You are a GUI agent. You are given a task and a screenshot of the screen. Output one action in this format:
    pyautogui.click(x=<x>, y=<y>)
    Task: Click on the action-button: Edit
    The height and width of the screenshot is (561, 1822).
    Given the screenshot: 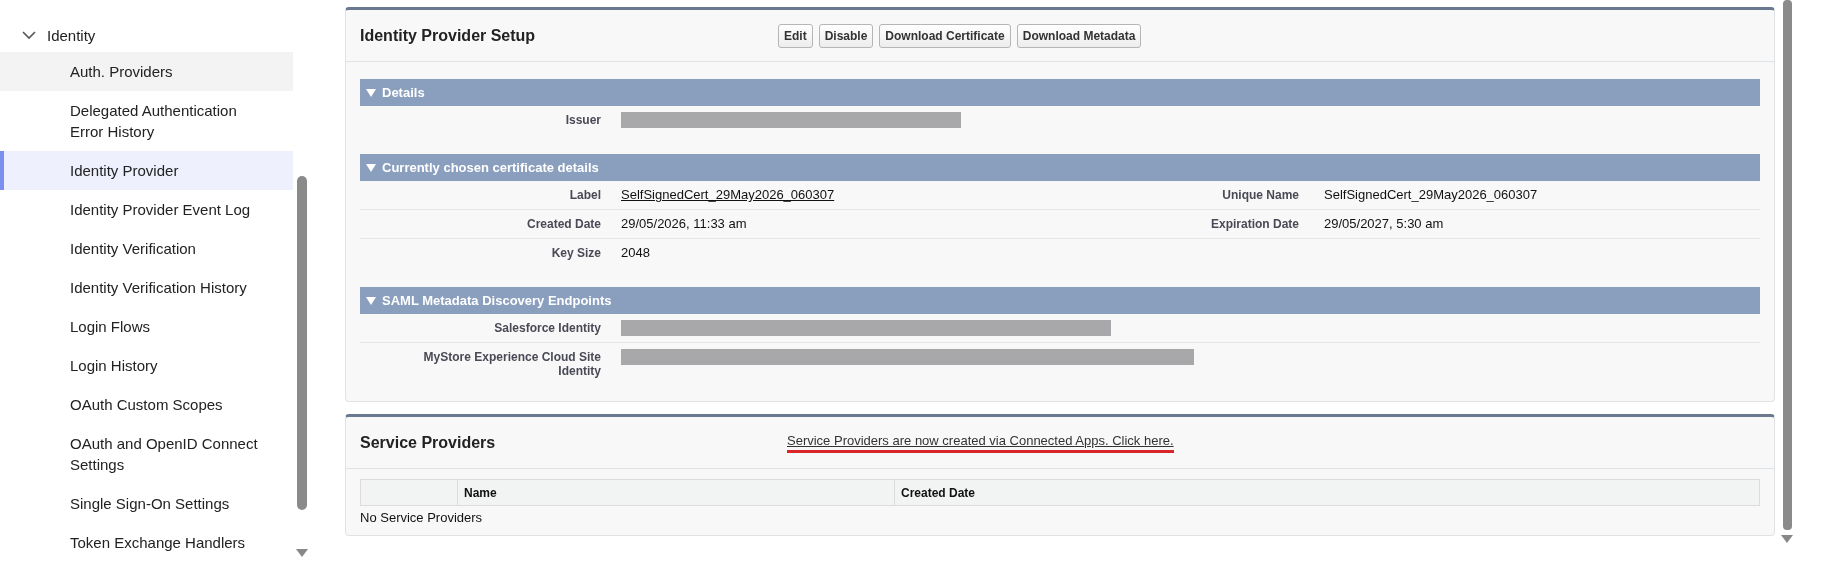 What is the action you would take?
    pyautogui.click(x=795, y=35)
    